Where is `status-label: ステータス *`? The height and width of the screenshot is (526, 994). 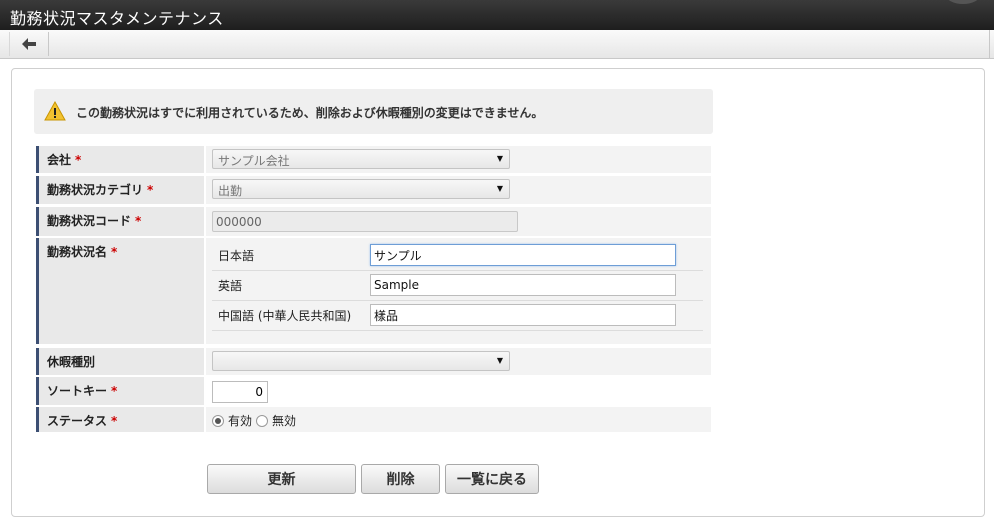 status-label: ステータス * is located at coordinates (120, 419).